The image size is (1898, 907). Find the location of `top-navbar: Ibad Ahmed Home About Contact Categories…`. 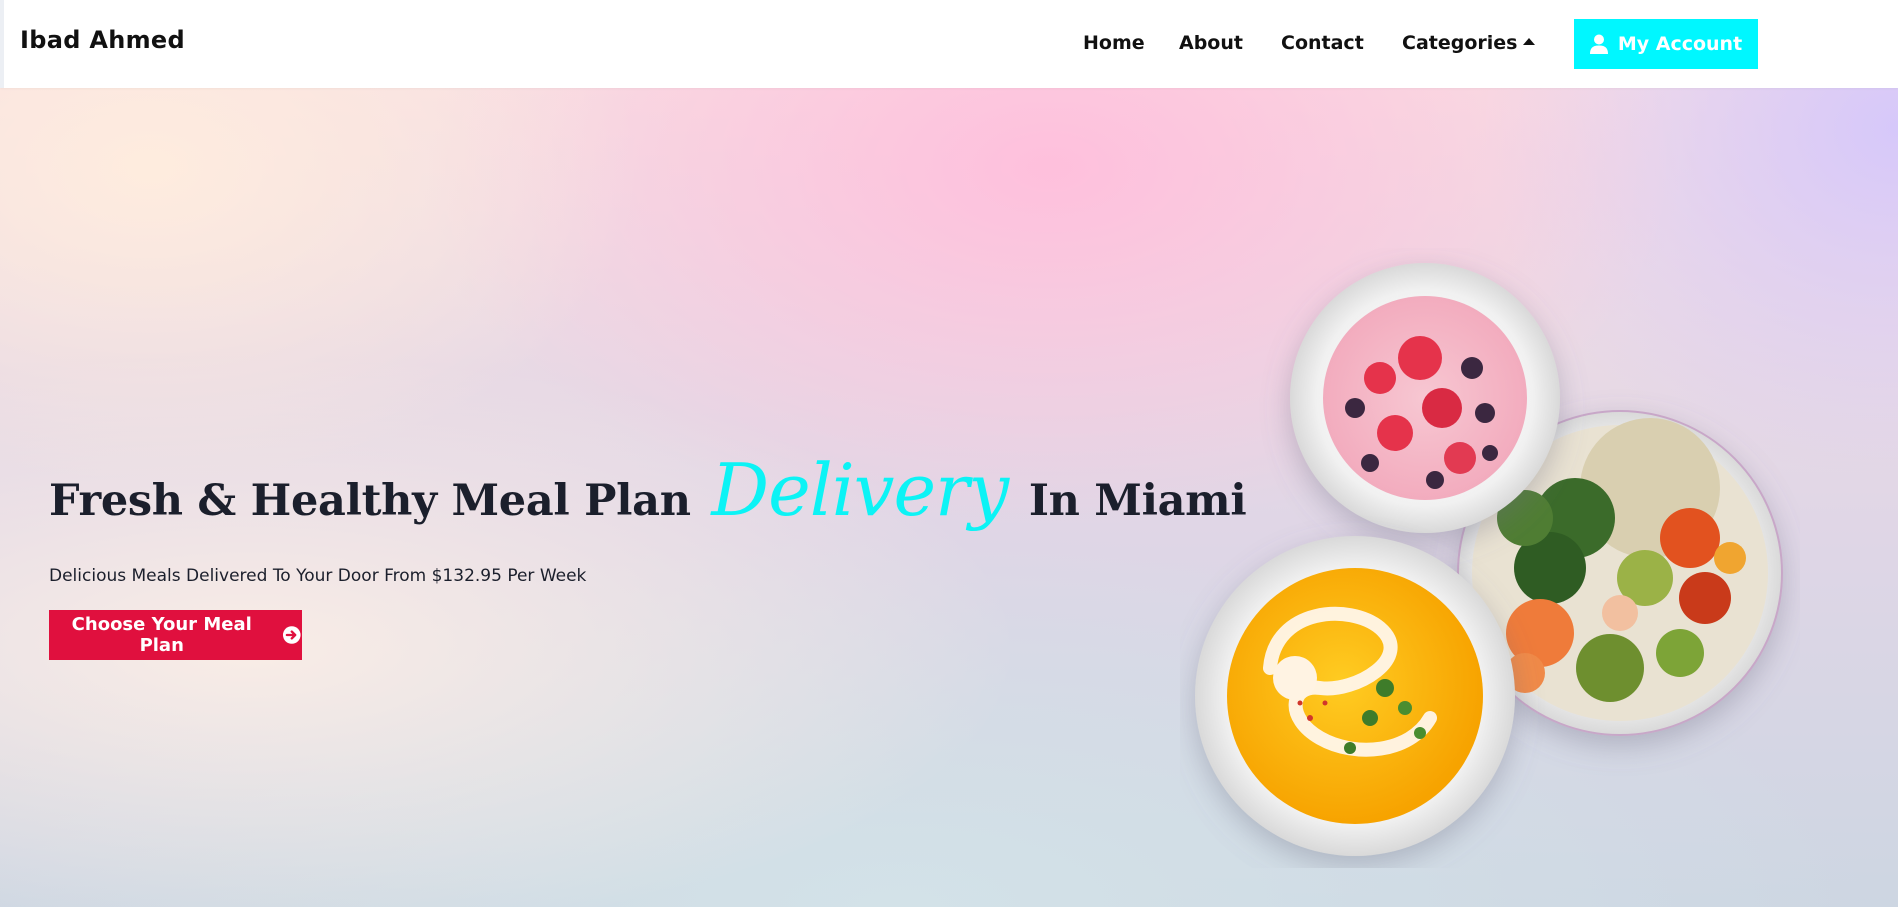

top-navbar: Ibad Ahmed Home About Contact Categories… is located at coordinates (949, 44).